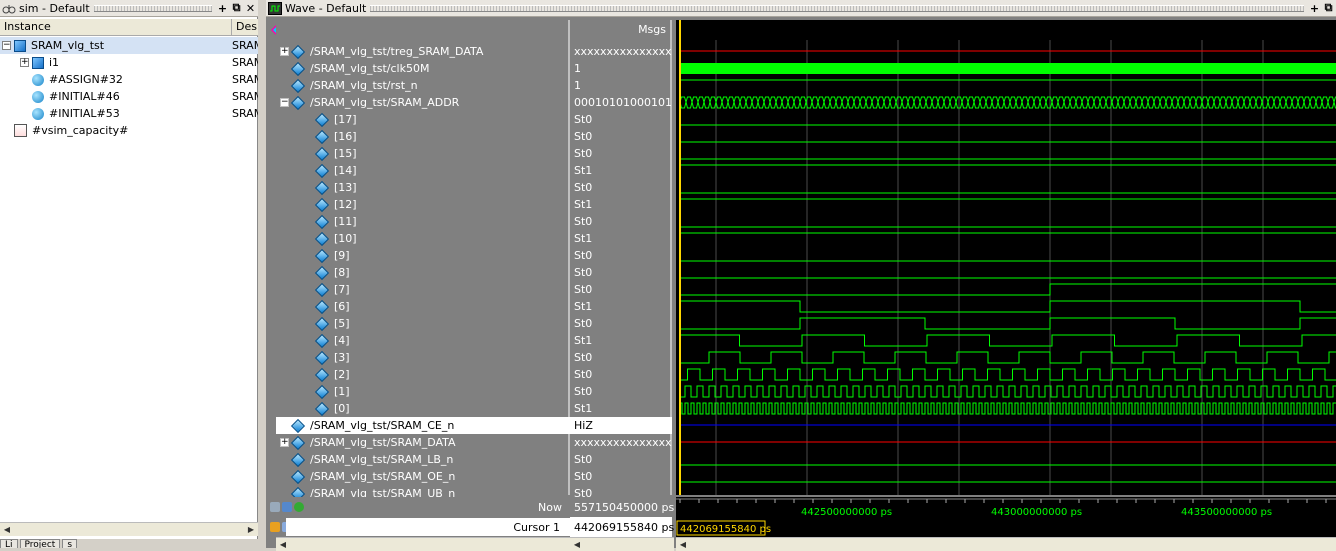 The image size is (1336, 551). I want to click on signal-row: [9], so click(423, 255).